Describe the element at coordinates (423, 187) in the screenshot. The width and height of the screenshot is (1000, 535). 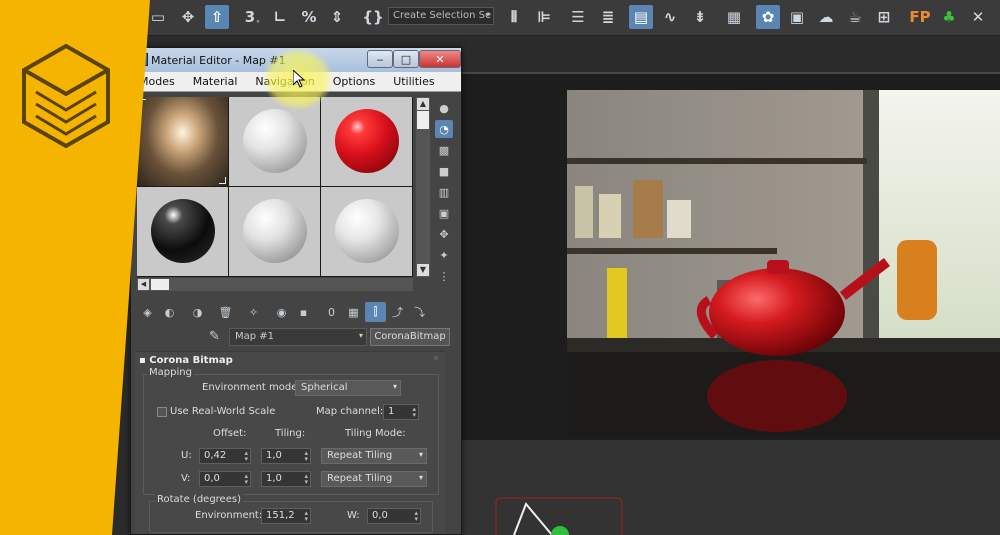
I see `slots-vertical-scrollbar: ▲ ▼` at that location.